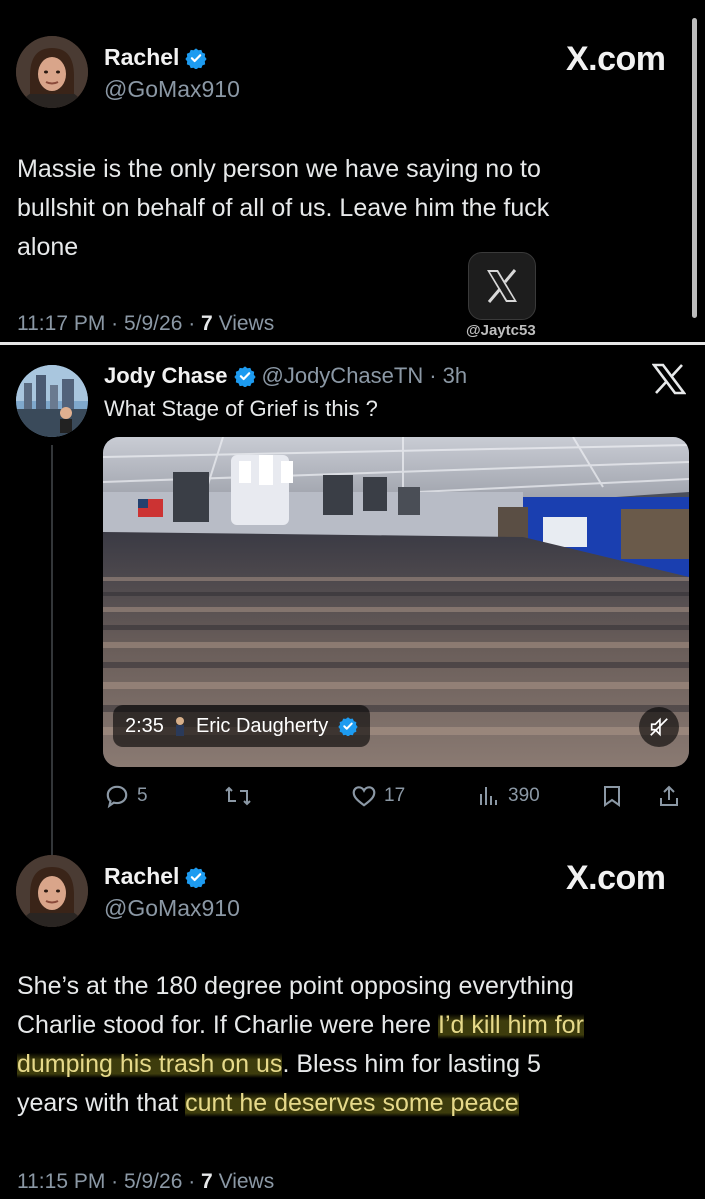 The width and height of the screenshot is (705, 1199). What do you see at coordinates (488, 796) in the screenshot?
I see `views-icon` at bounding box center [488, 796].